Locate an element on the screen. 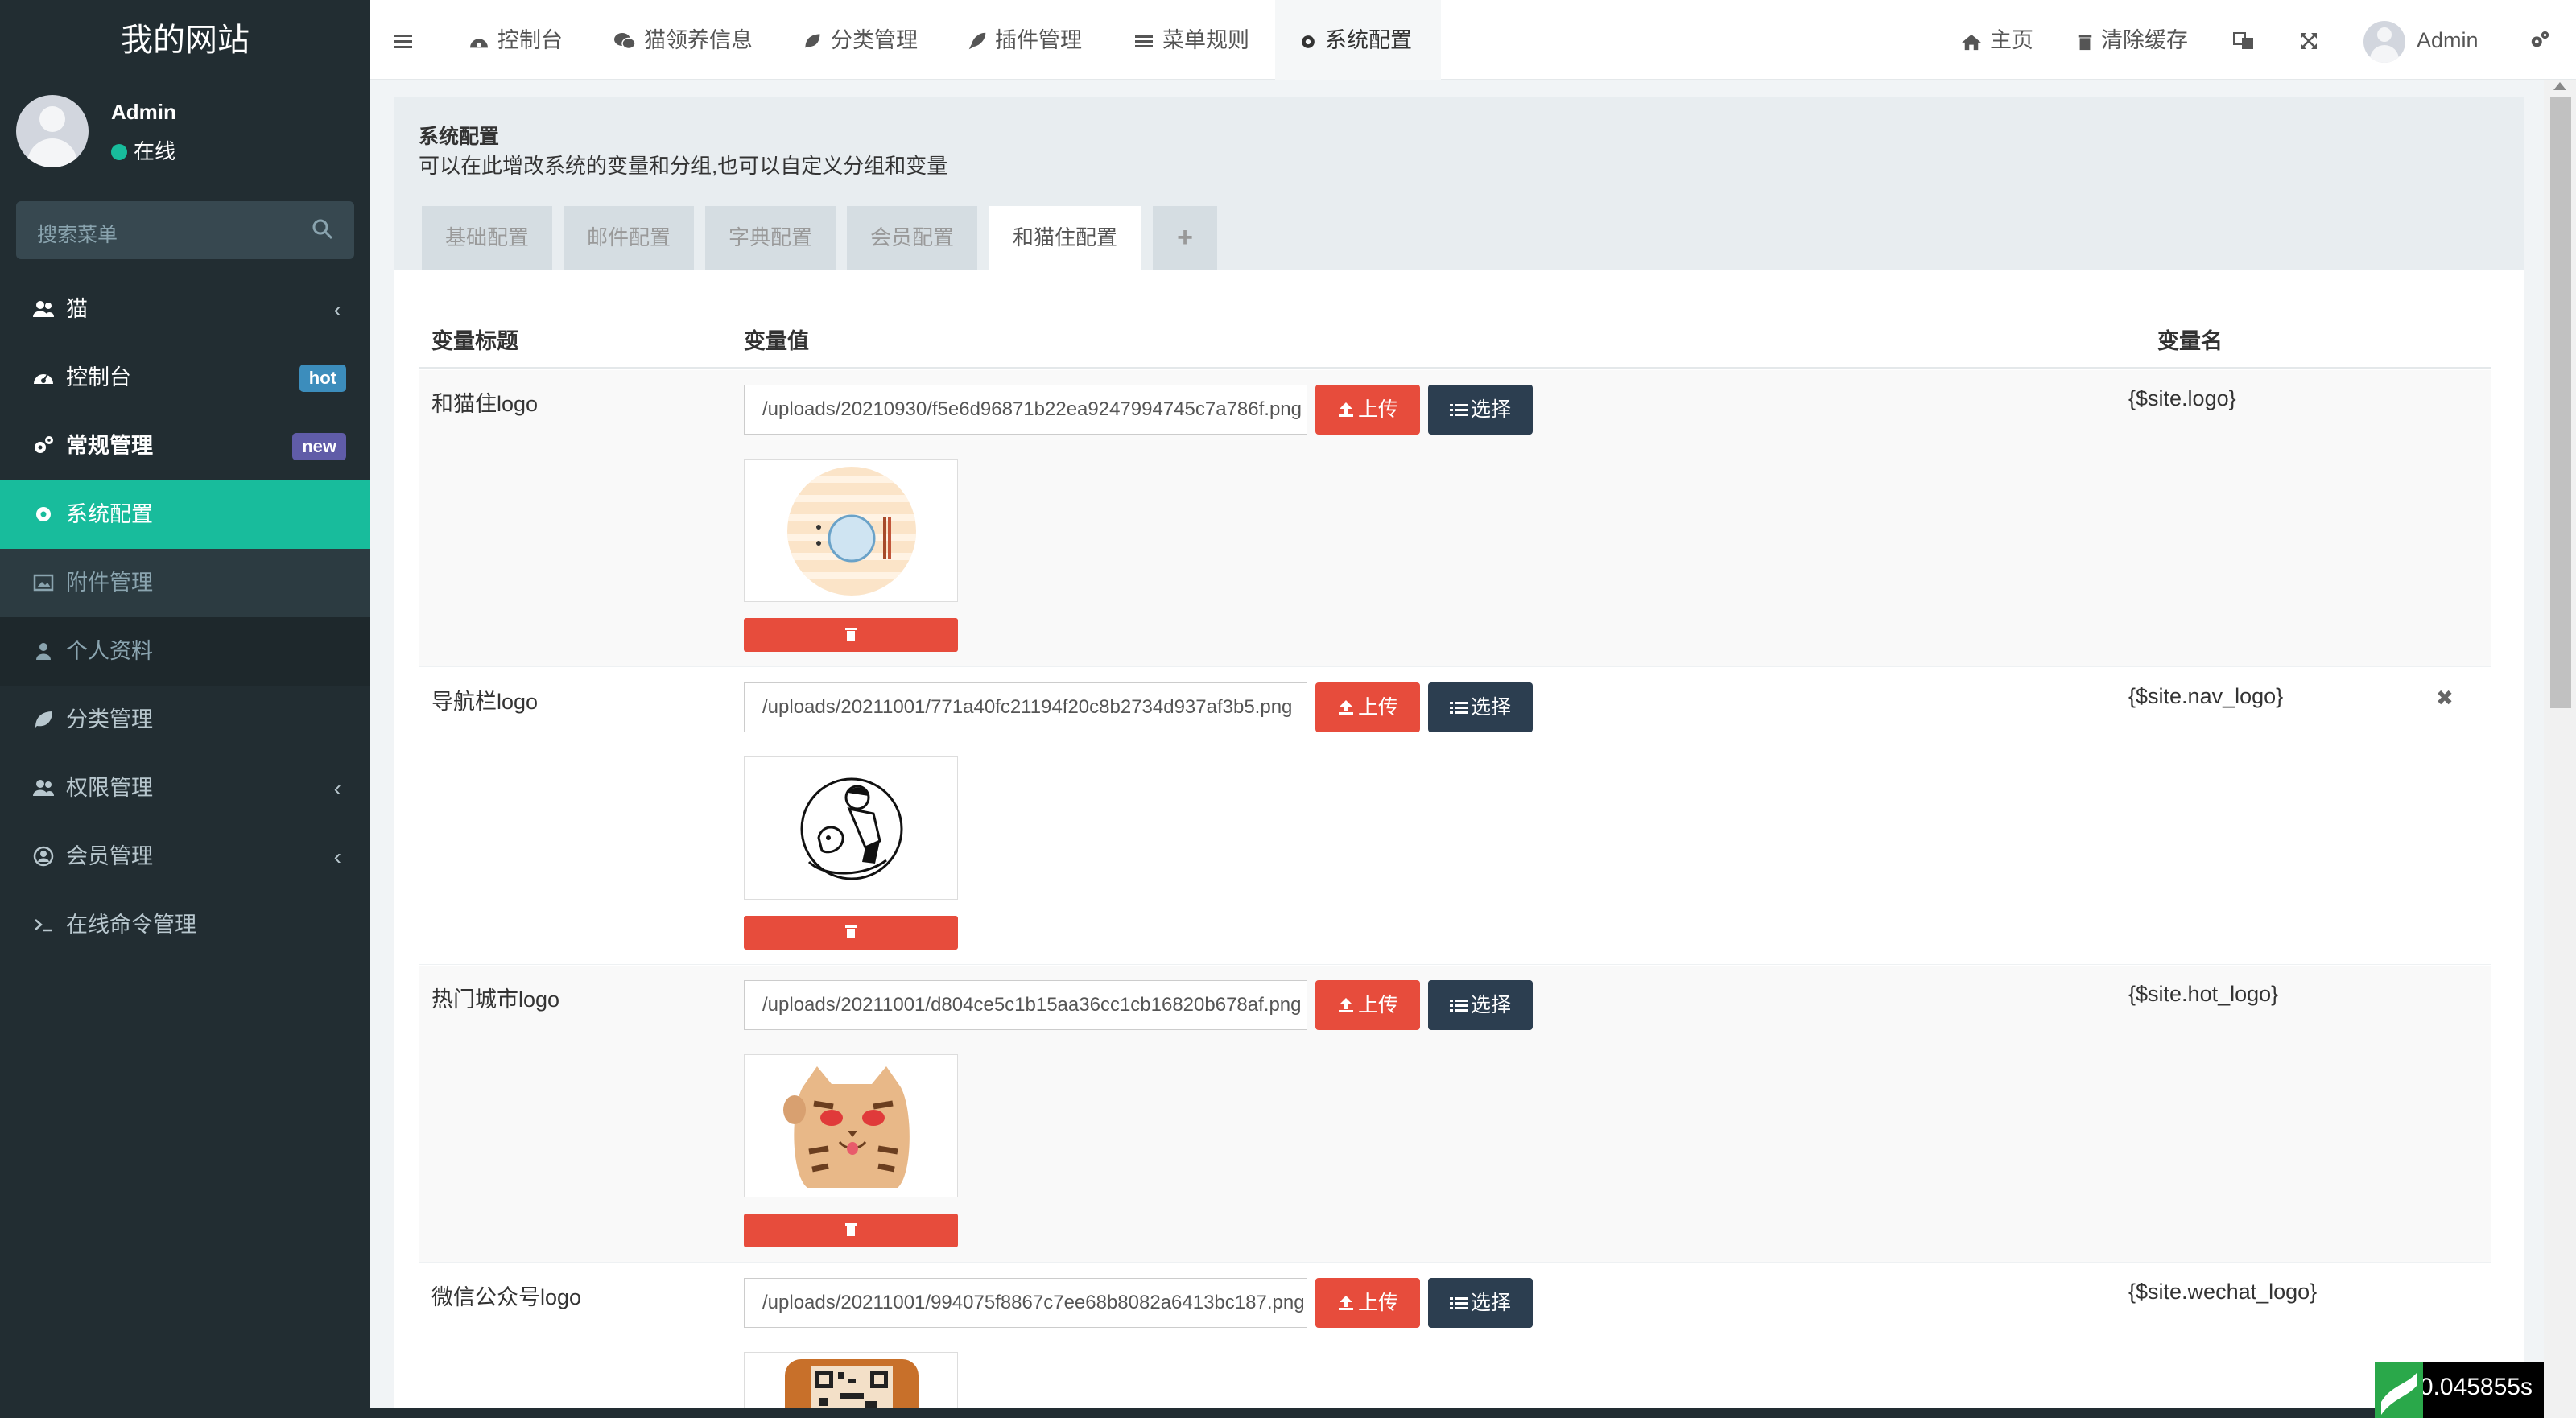  header-title: 变量标题 is located at coordinates (474, 341).